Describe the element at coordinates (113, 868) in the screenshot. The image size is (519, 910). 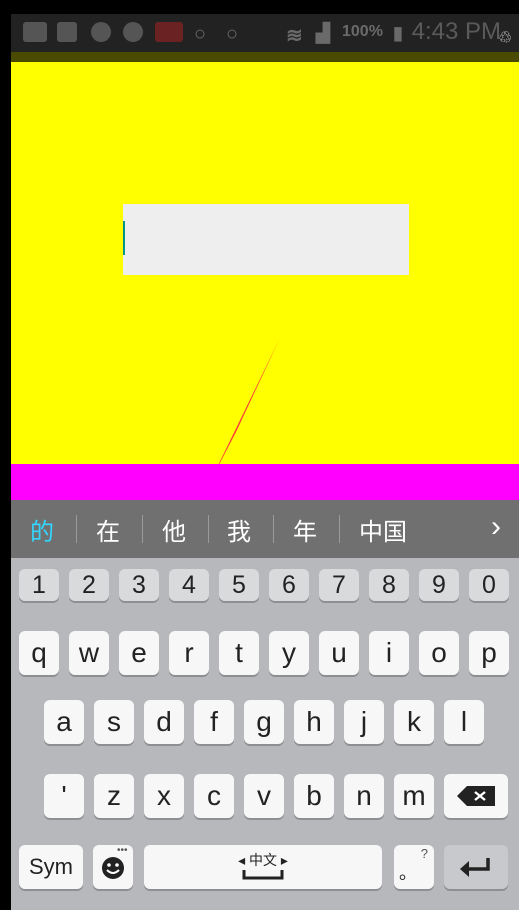
I see `emoji-icon` at that location.